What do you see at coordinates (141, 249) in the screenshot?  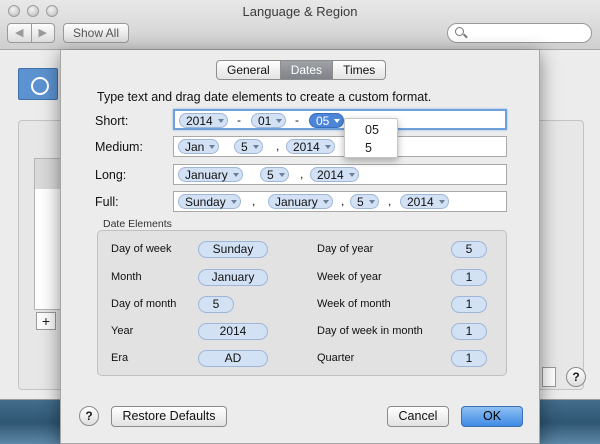 I see `day-of-week-label: Day of week` at bounding box center [141, 249].